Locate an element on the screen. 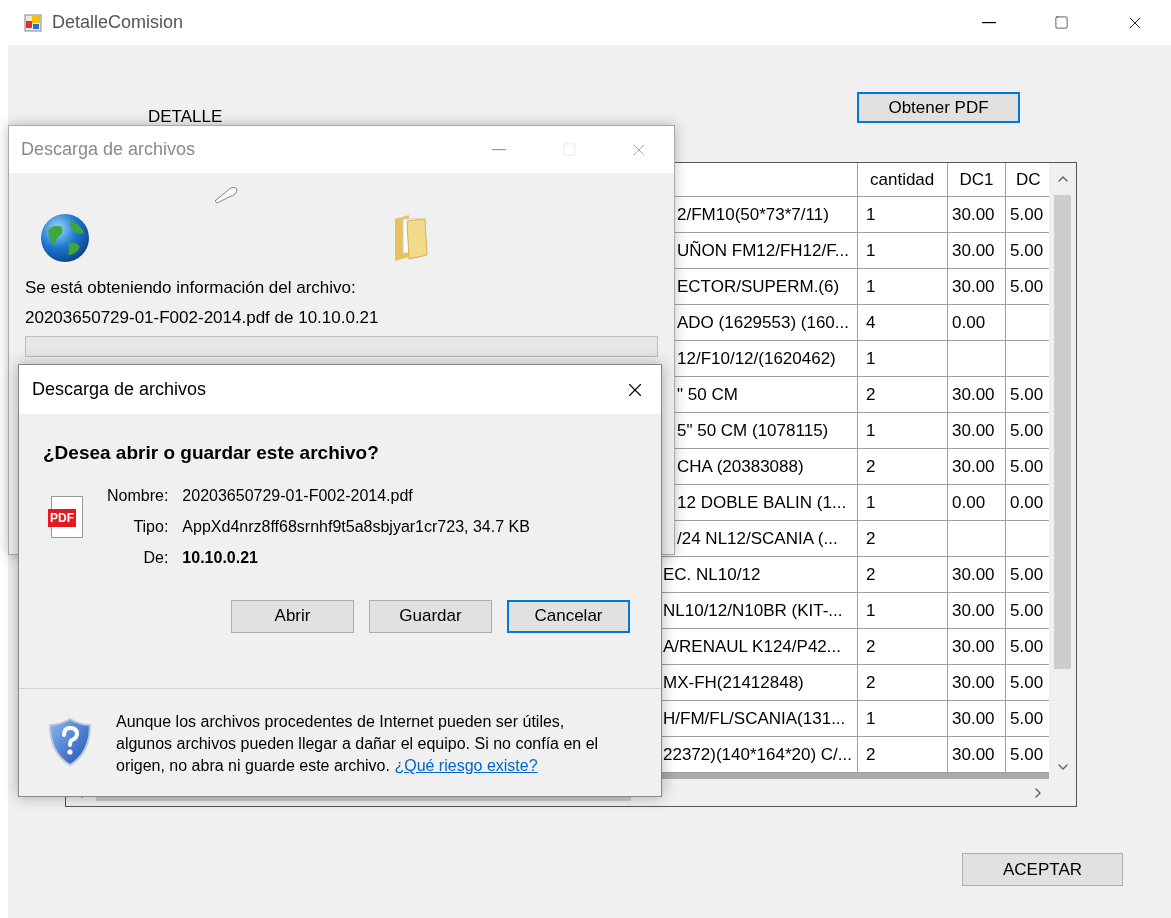 This screenshot has height=918, width=1171. window-title: DetalleComision is located at coordinates (118, 22).